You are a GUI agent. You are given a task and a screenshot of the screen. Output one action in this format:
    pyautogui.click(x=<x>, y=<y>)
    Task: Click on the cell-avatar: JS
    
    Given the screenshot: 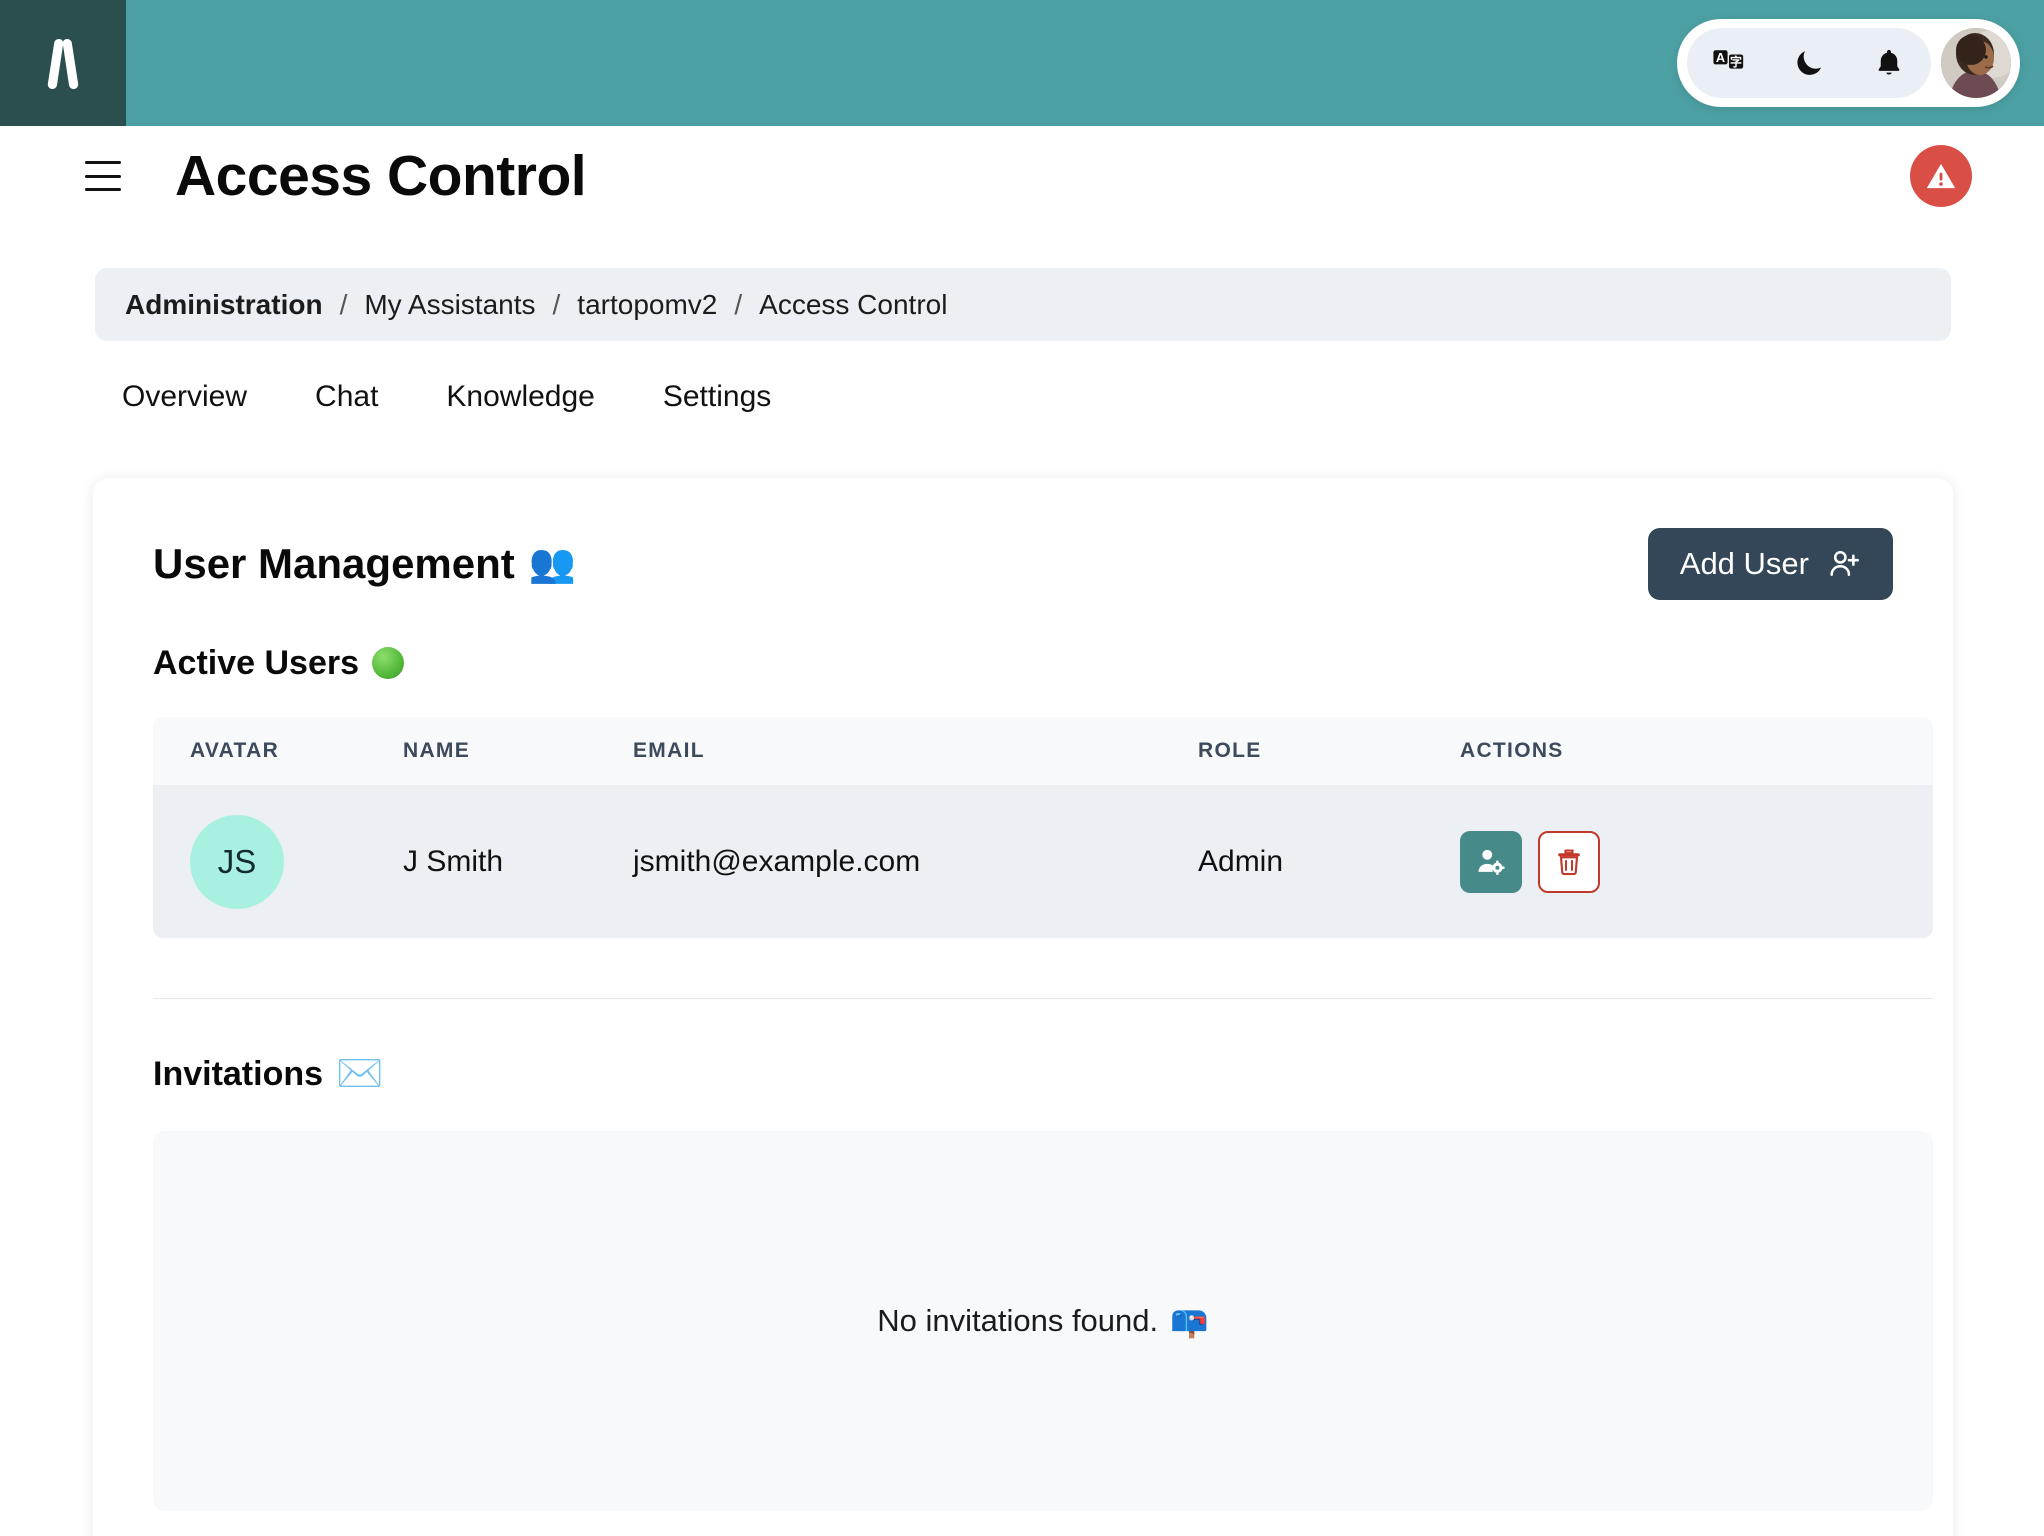 What is the action you would take?
    pyautogui.click(x=278, y=861)
    